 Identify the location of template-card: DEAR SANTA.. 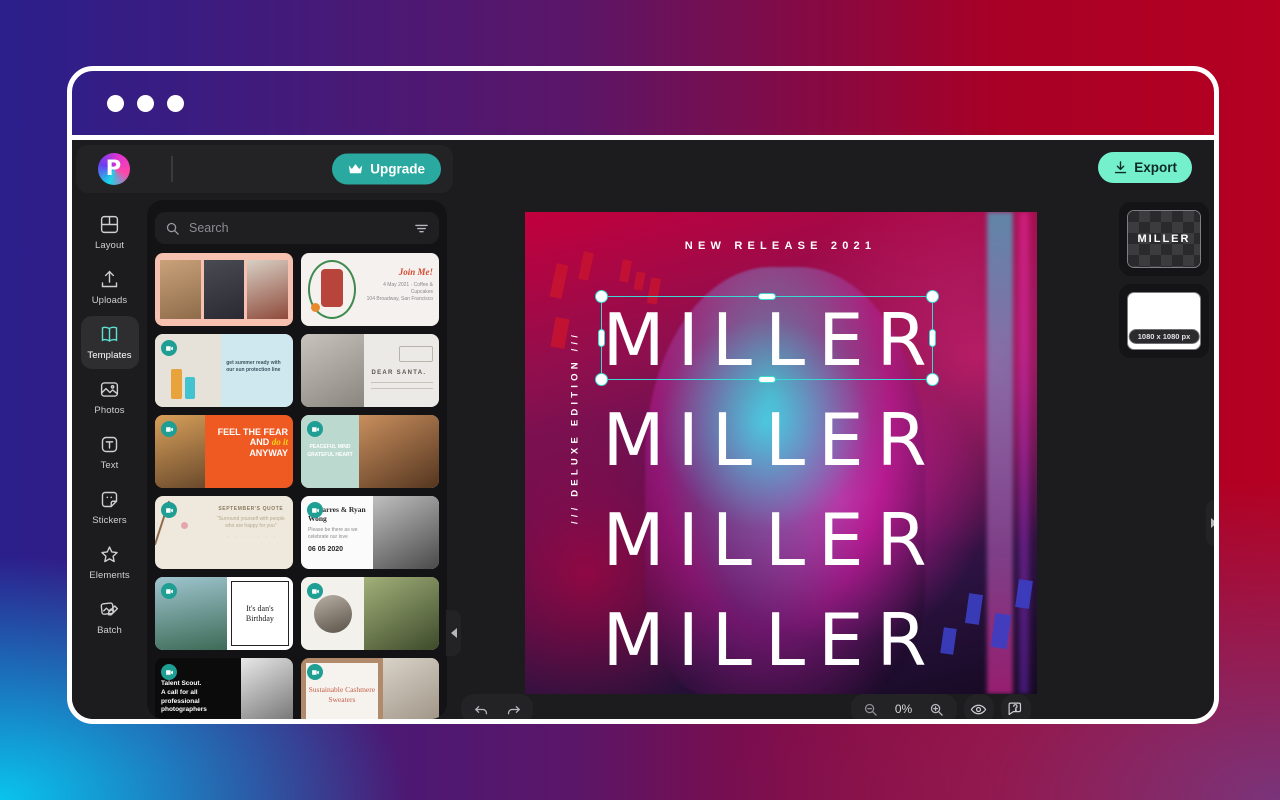
(370, 370).